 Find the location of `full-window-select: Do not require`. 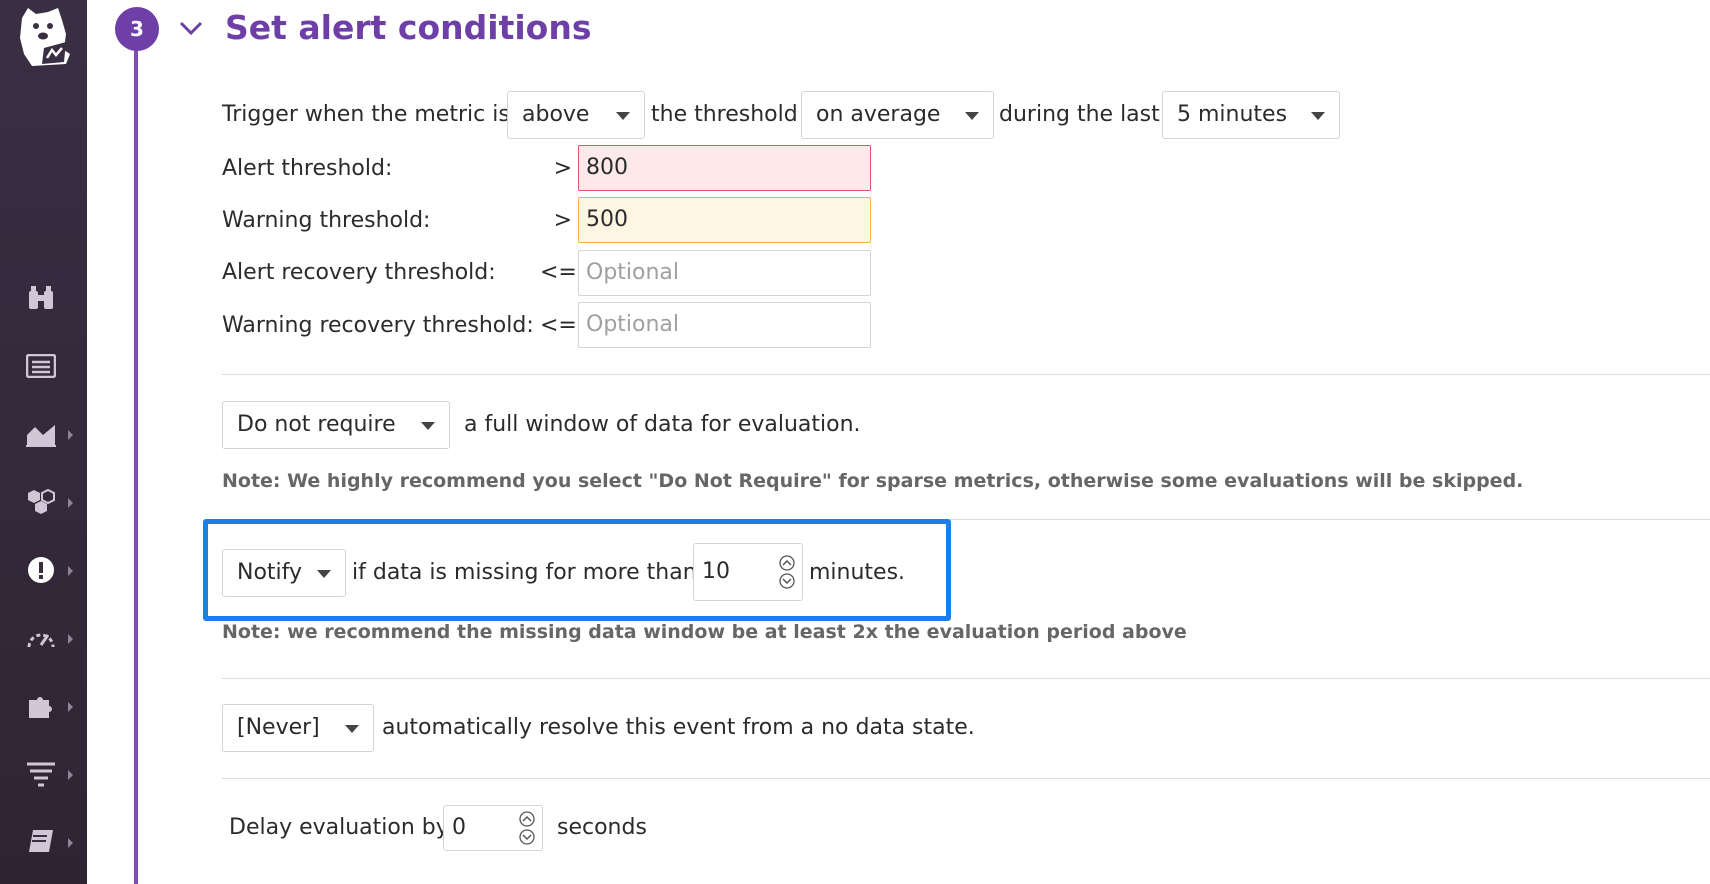

full-window-select: Do not require is located at coordinates (336, 425).